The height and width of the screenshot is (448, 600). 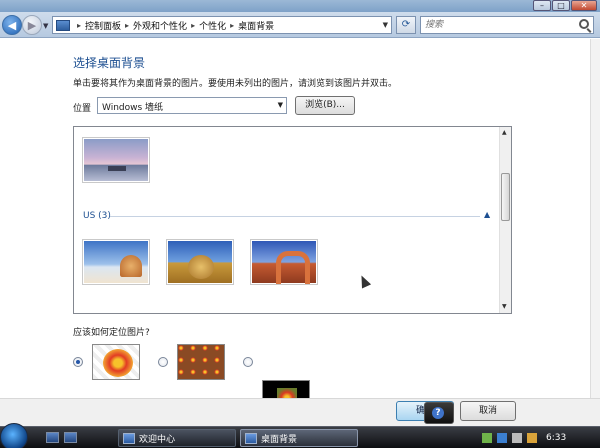 What do you see at coordinates (103, 25) in the screenshot?
I see `breadcrumb-control-panel: 控制面板` at bounding box center [103, 25].